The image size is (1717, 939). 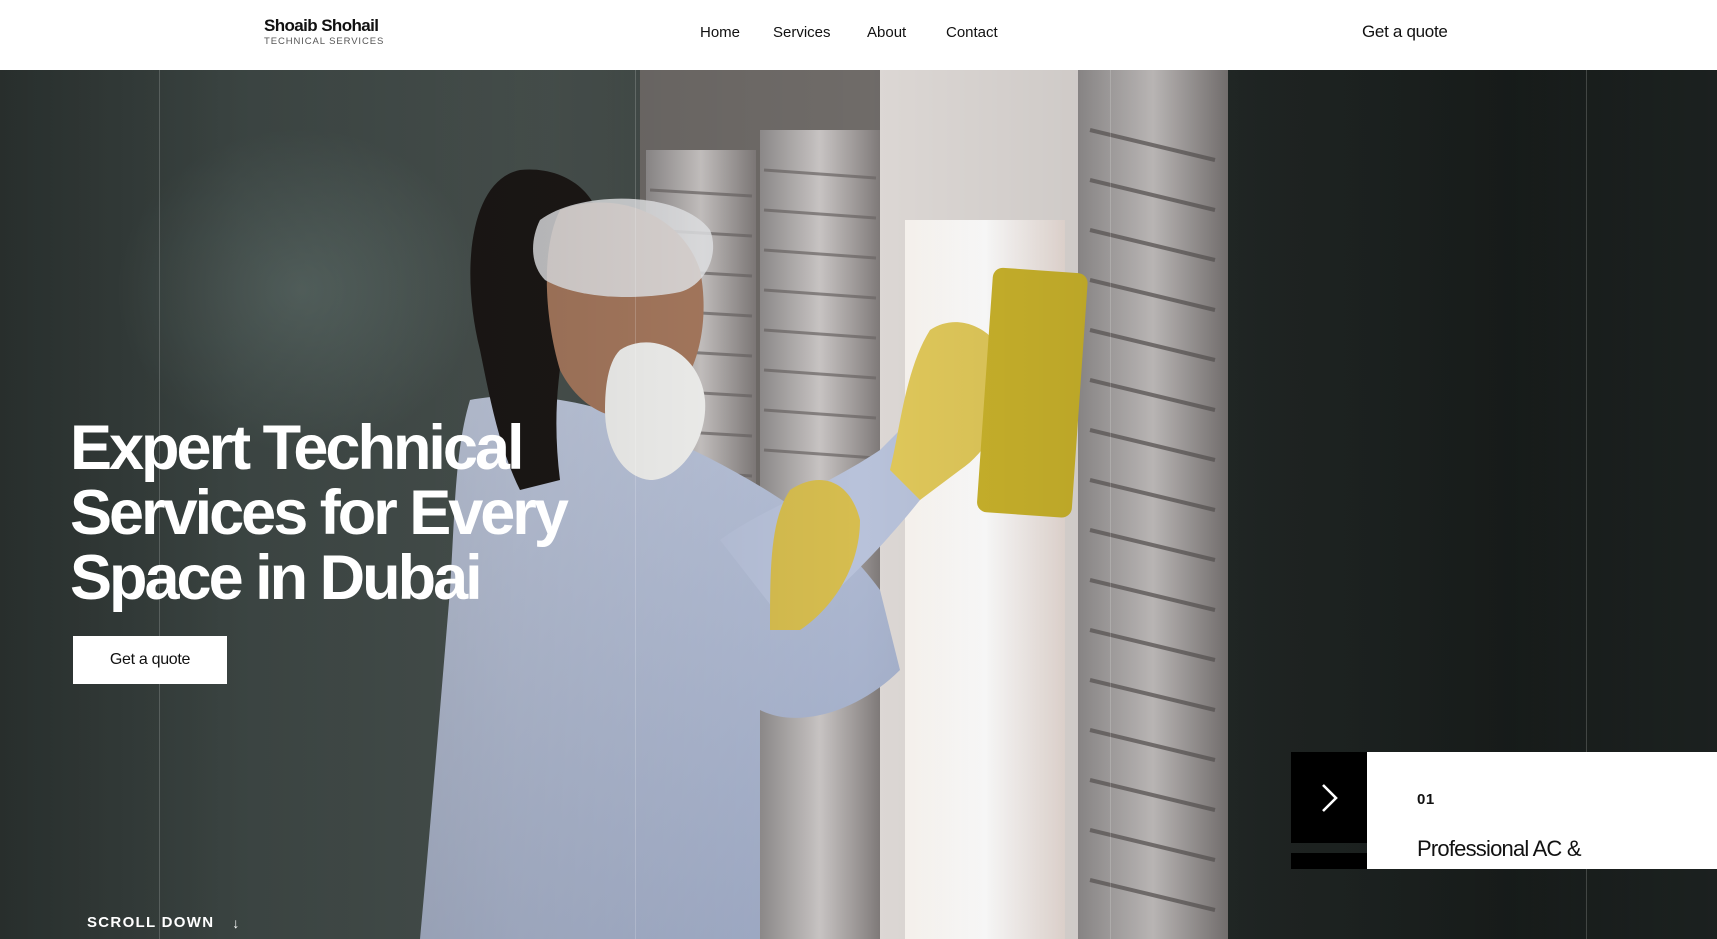 I want to click on chevron-right-icon, so click(x=1330, y=797).